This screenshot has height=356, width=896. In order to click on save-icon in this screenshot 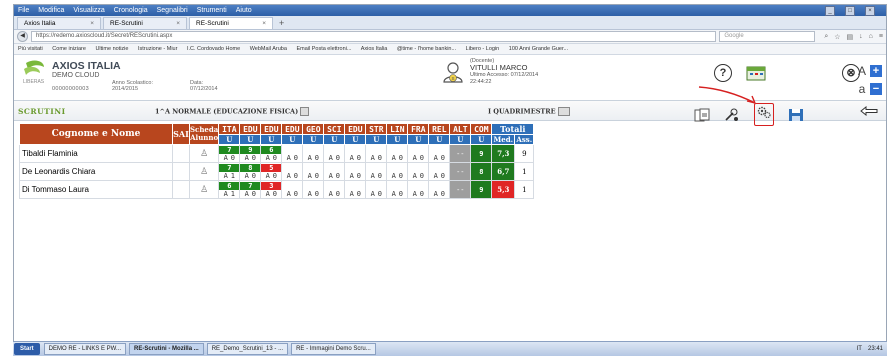, I will do `click(796, 115)`.